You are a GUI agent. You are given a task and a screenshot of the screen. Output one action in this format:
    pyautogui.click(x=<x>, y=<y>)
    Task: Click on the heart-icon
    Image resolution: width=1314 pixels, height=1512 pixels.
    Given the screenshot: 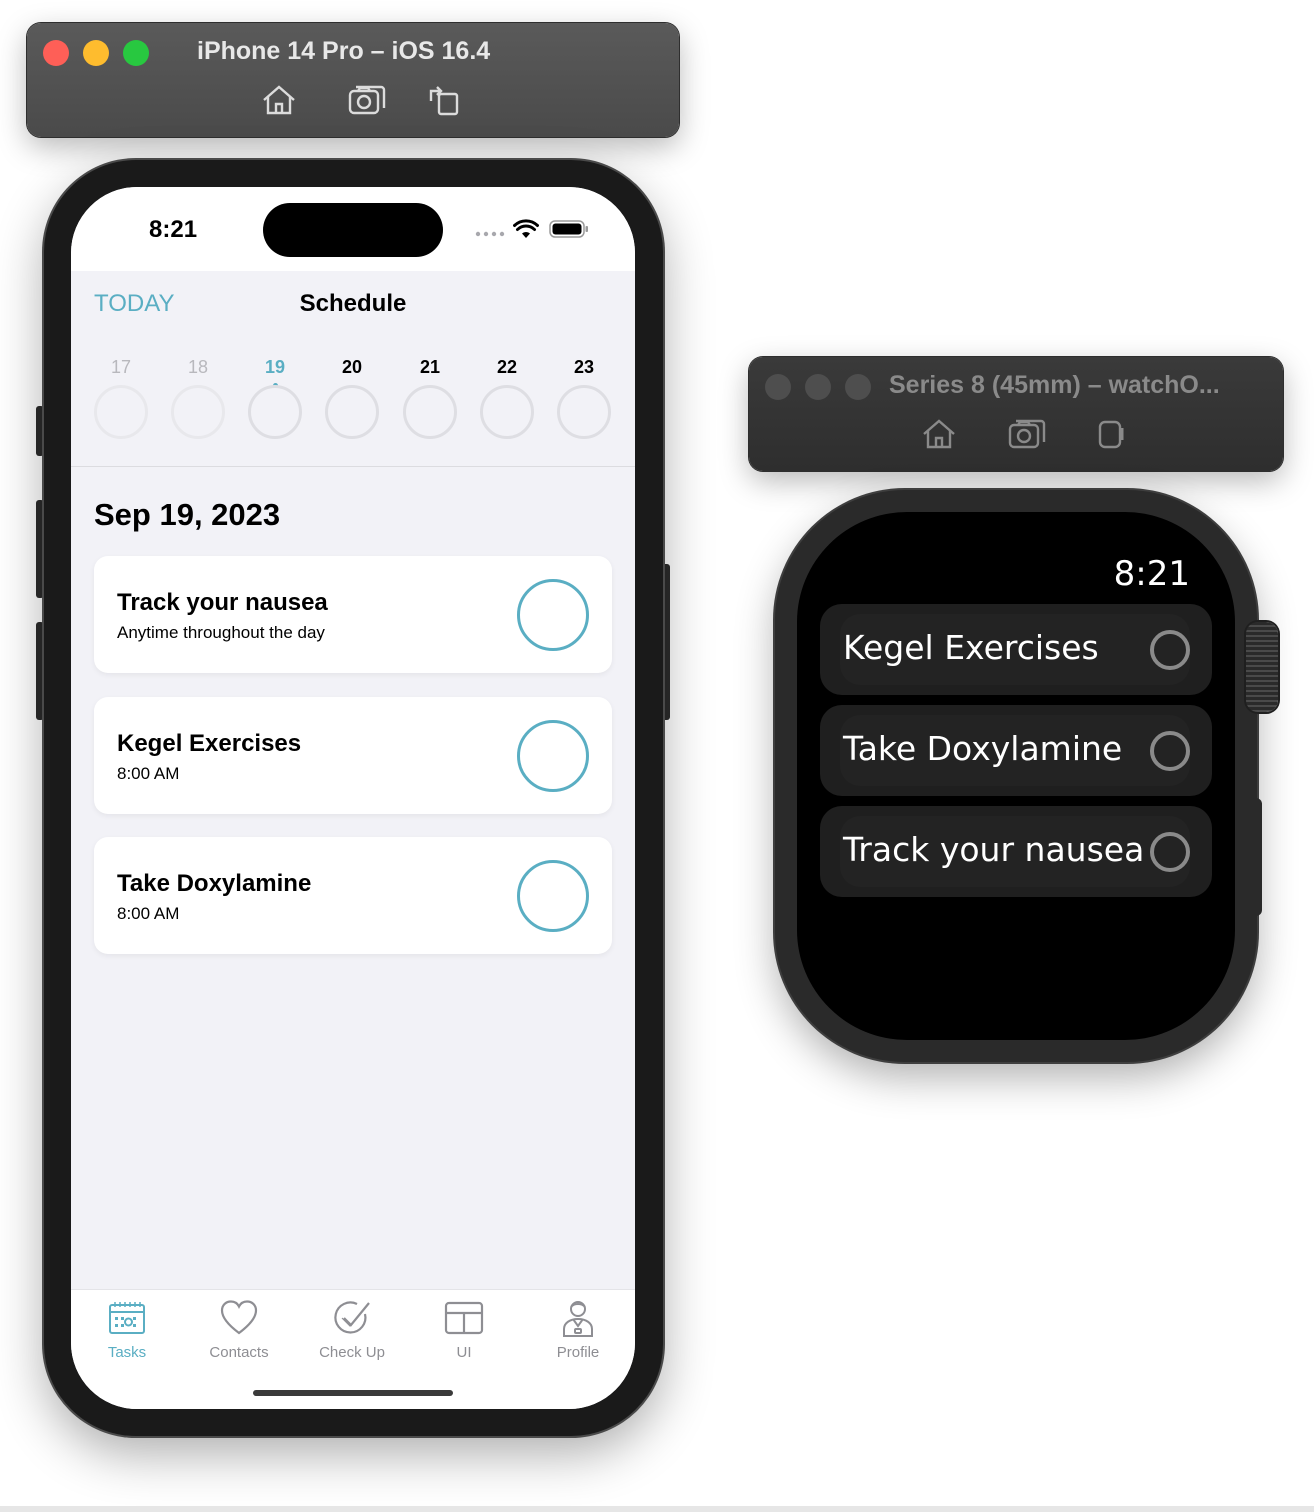 What is the action you would take?
    pyautogui.click(x=239, y=1317)
    